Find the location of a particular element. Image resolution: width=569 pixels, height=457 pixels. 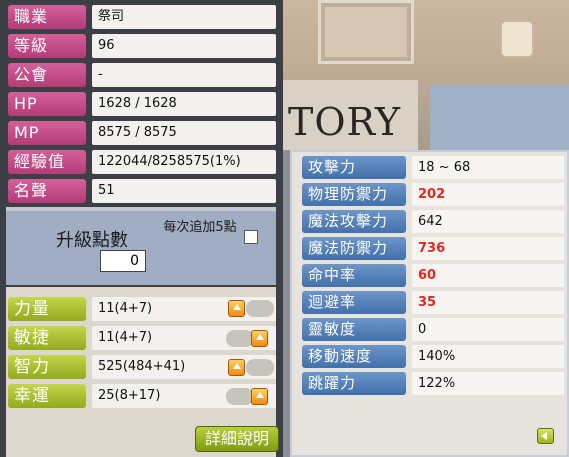

background-window is located at coordinates (366, 32).